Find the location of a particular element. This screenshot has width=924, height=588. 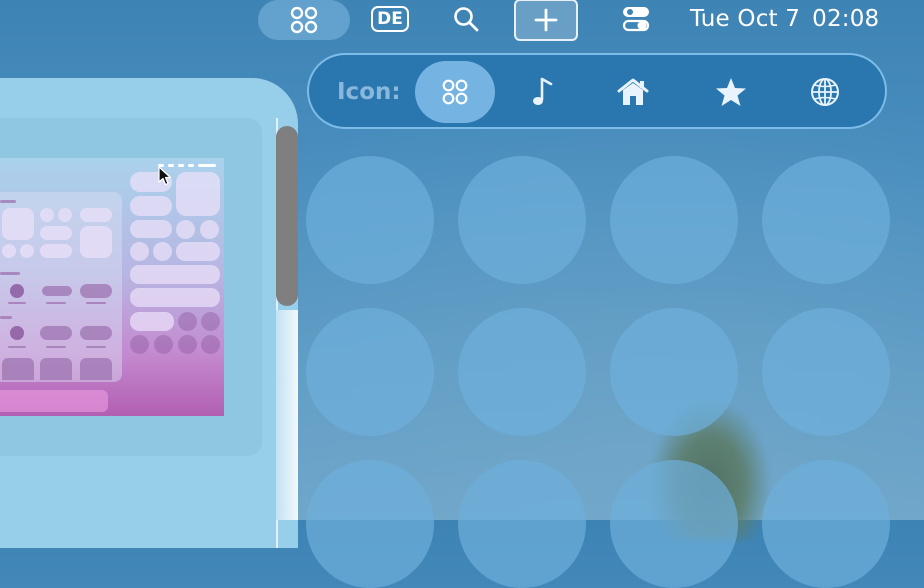

apps-menu-button is located at coordinates (304, 20).